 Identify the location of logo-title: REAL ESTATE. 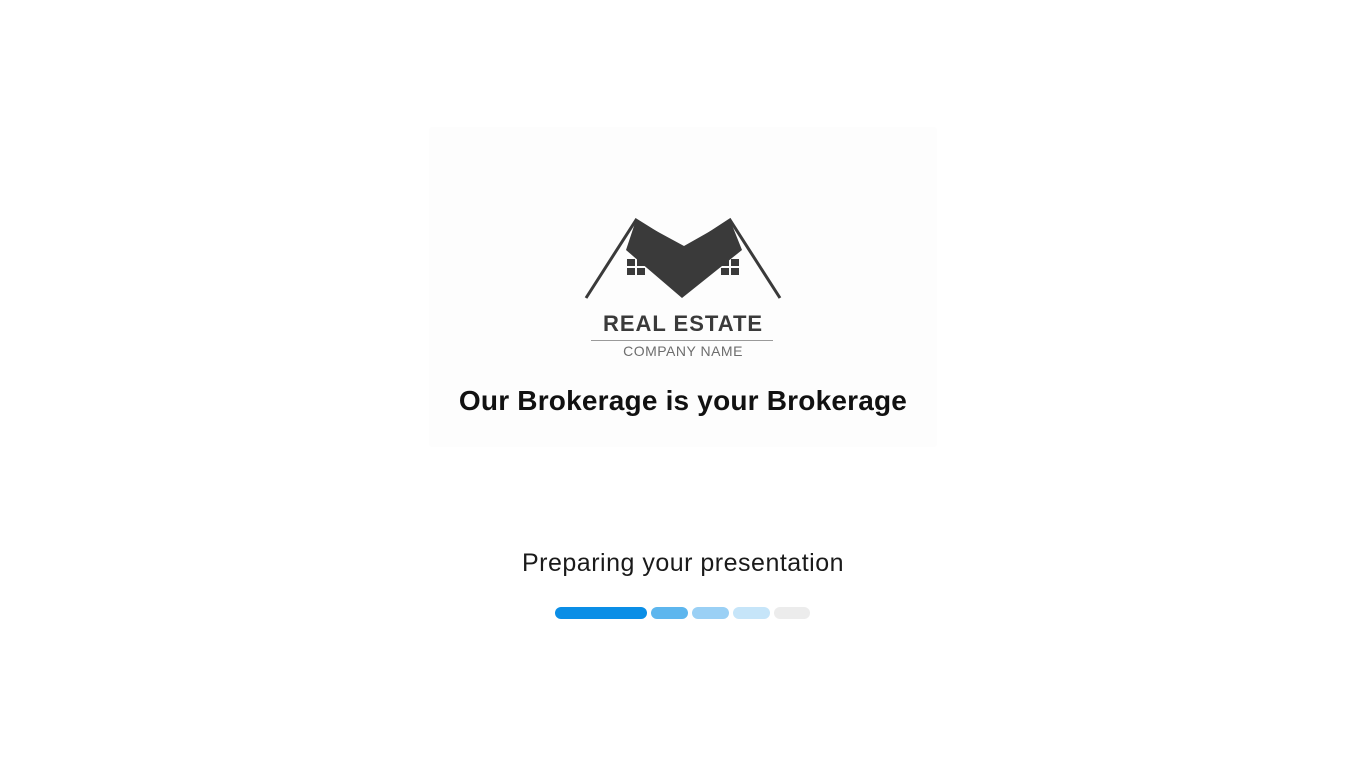
(683, 323).